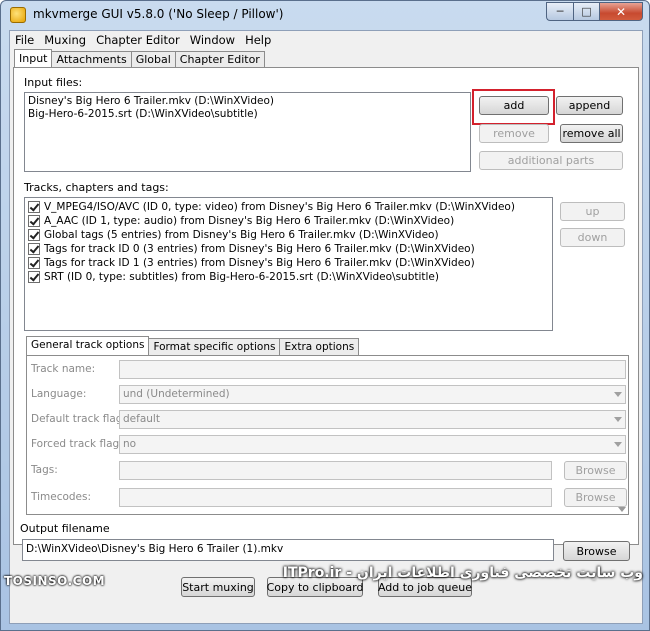 The width and height of the screenshot is (650, 631). I want to click on start-muxing-button: Start muxing, so click(218, 587).